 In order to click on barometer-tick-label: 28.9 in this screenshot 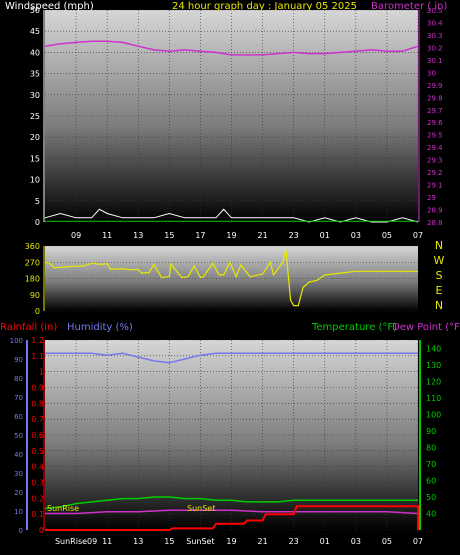, I will do `click(435, 211)`.